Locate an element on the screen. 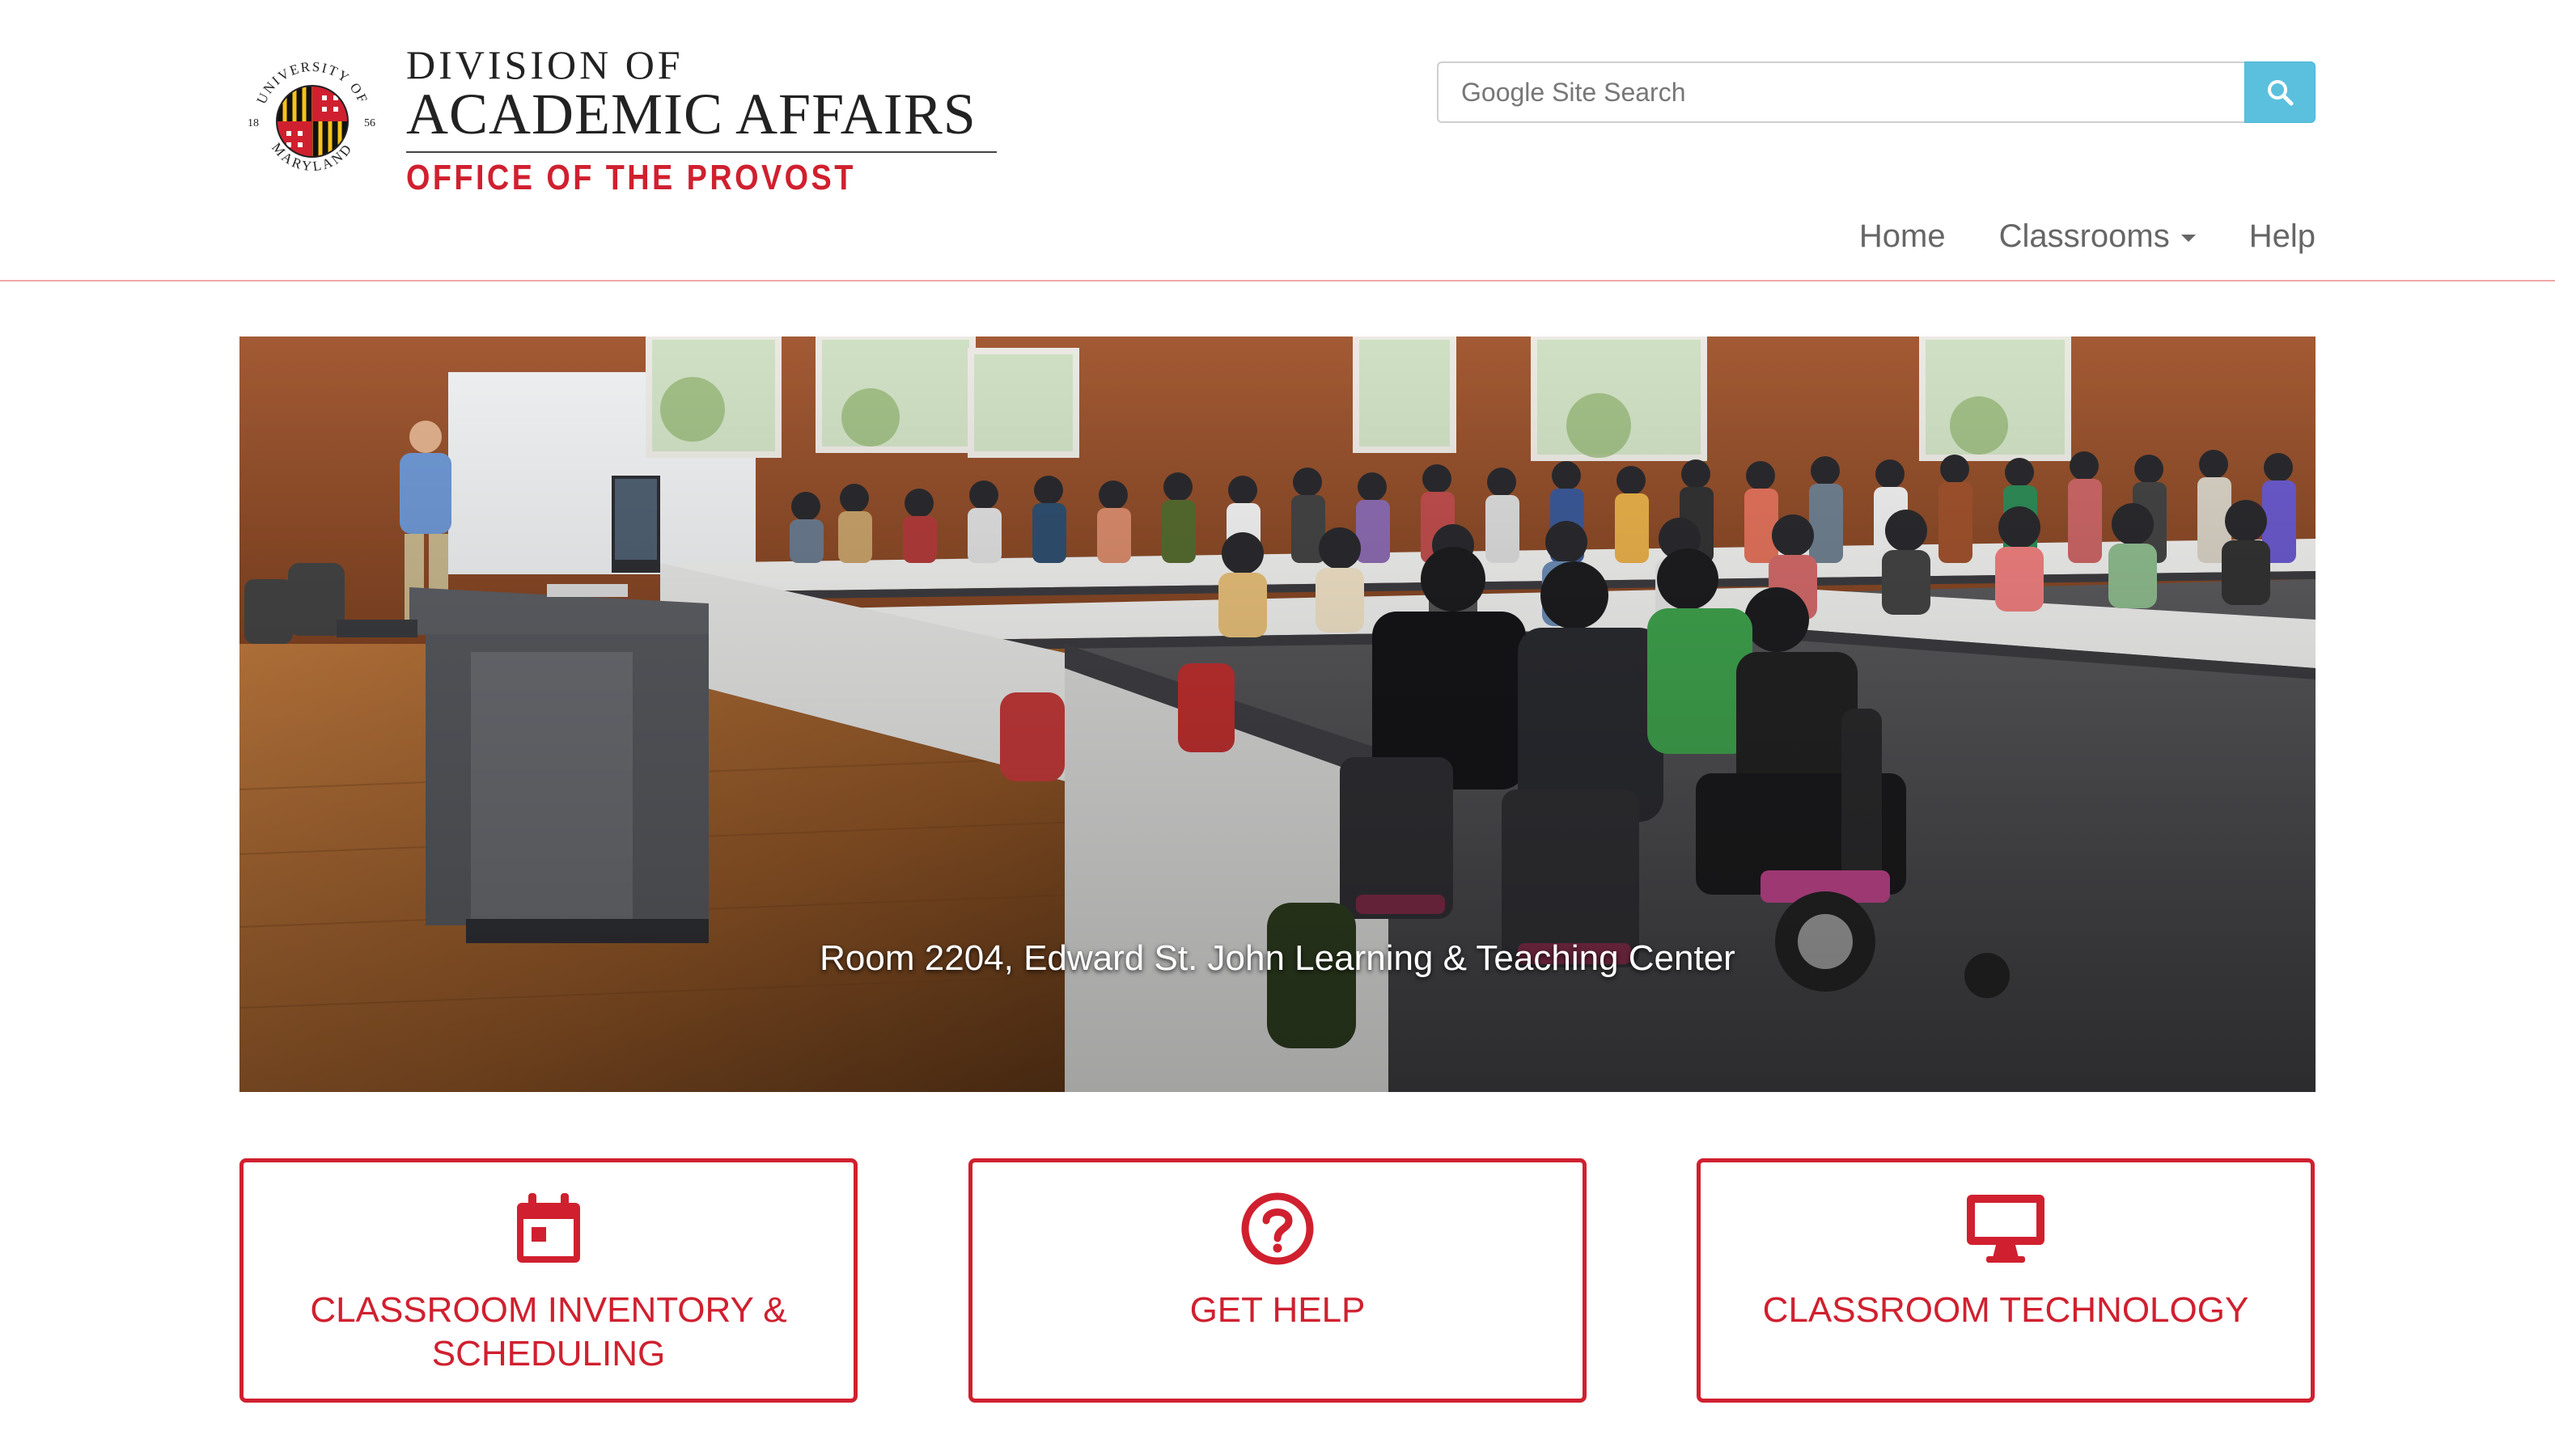 The width and height of the screenshot is (2555, 1456). nav-home: Home is located at coordinates (1902, 237).